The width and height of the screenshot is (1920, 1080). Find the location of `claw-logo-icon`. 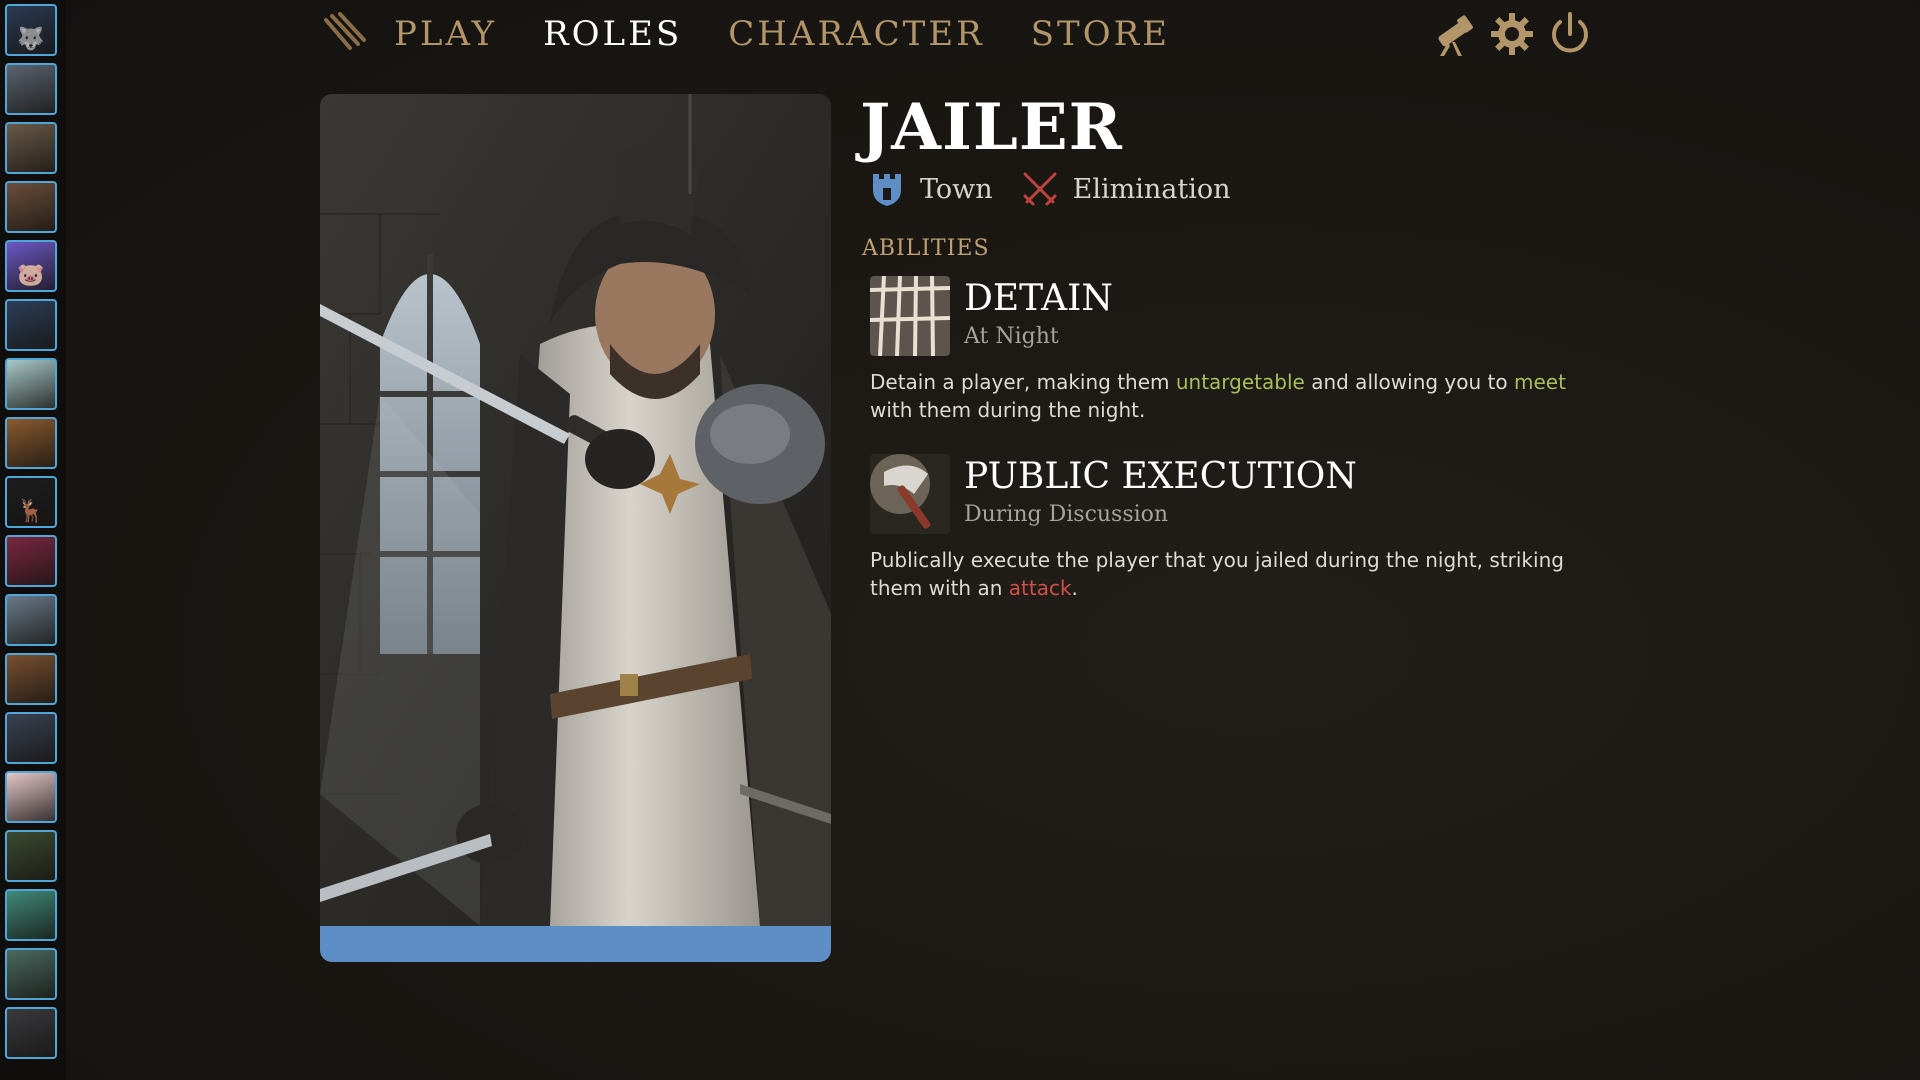

claw-logo-icon is located at coordinates (344, 34).